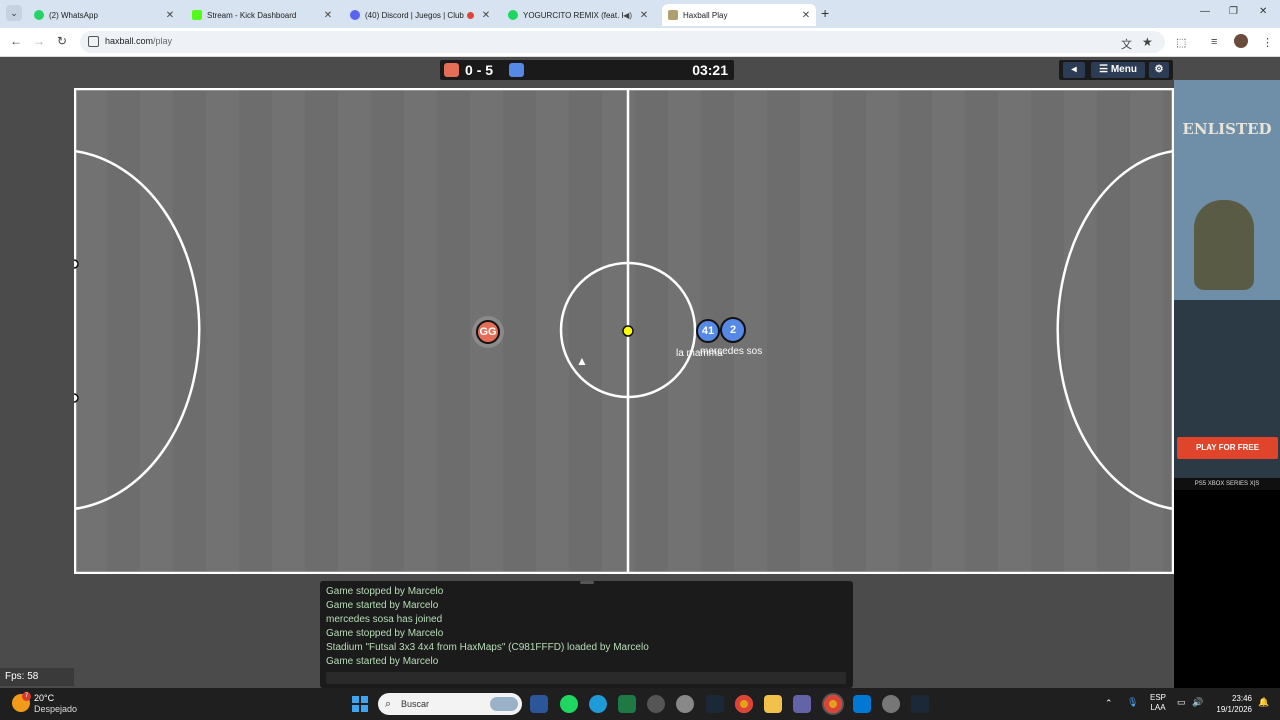  Describe the element at coordinates (1205, 11) in the screenshot. I see `minimize-icon: —` at that location.